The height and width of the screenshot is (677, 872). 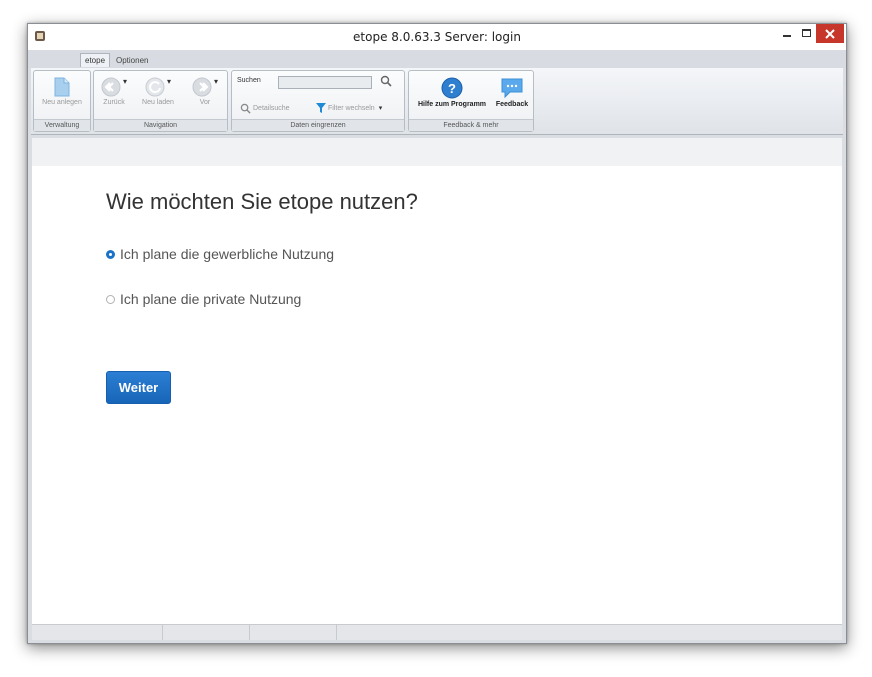 What do you see at coordinates (95, 60) in the screenshot?
I see `tab-etope: etope` at bounding box center [95, 60].